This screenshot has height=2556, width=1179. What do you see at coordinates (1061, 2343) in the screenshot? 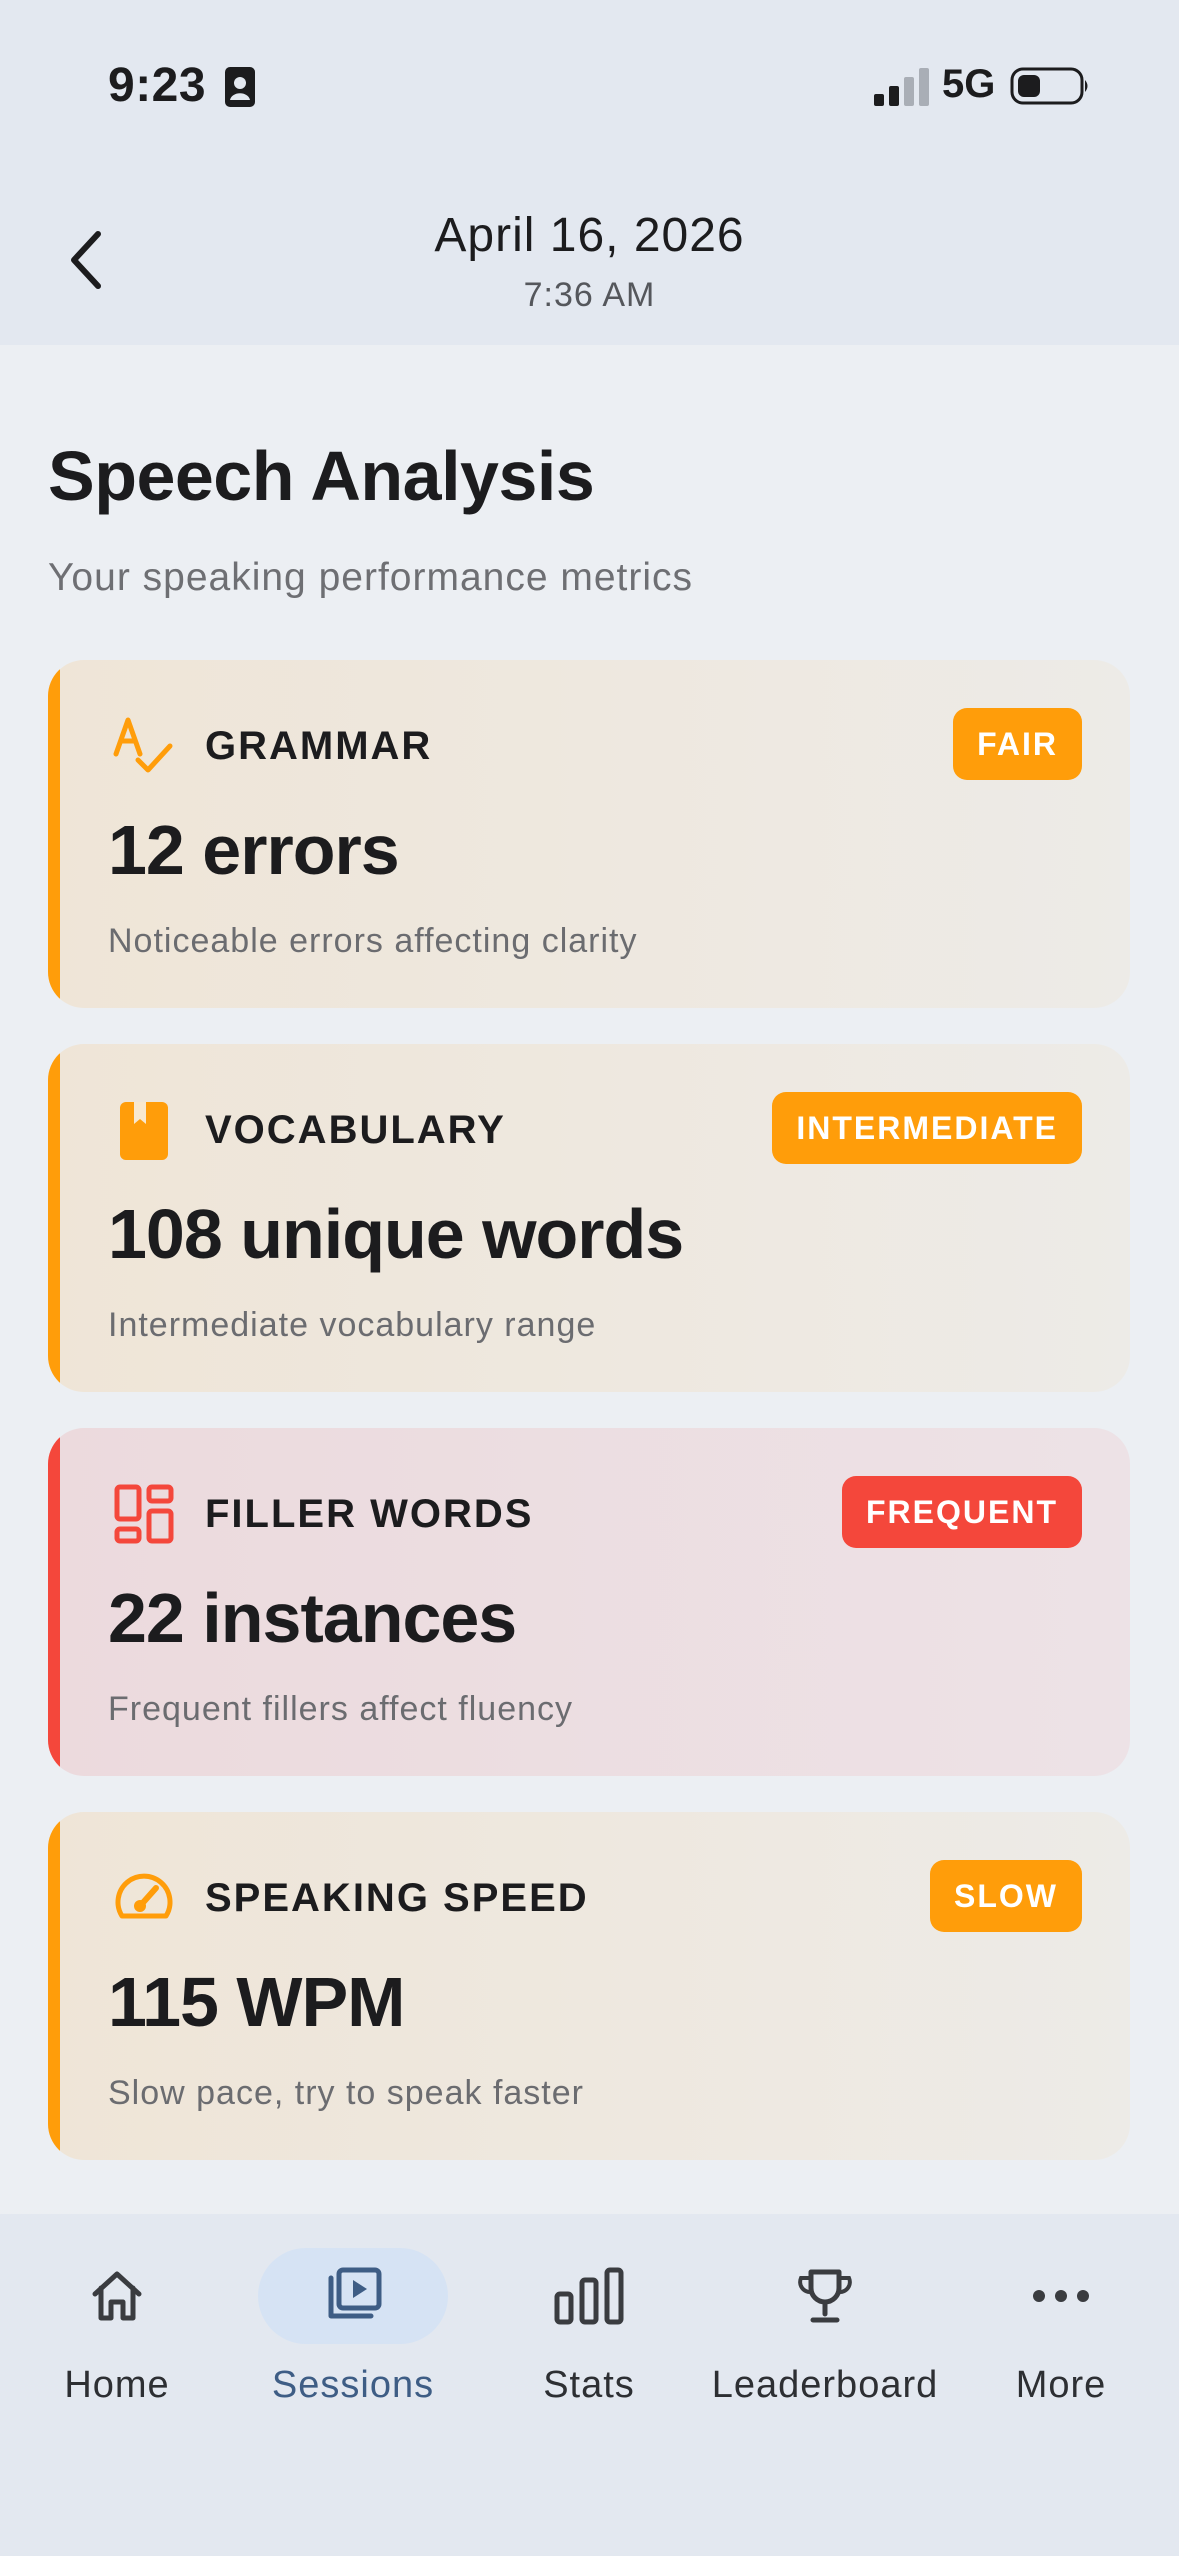
I see `tab-more: More` at bounding box center [1061, 2343].